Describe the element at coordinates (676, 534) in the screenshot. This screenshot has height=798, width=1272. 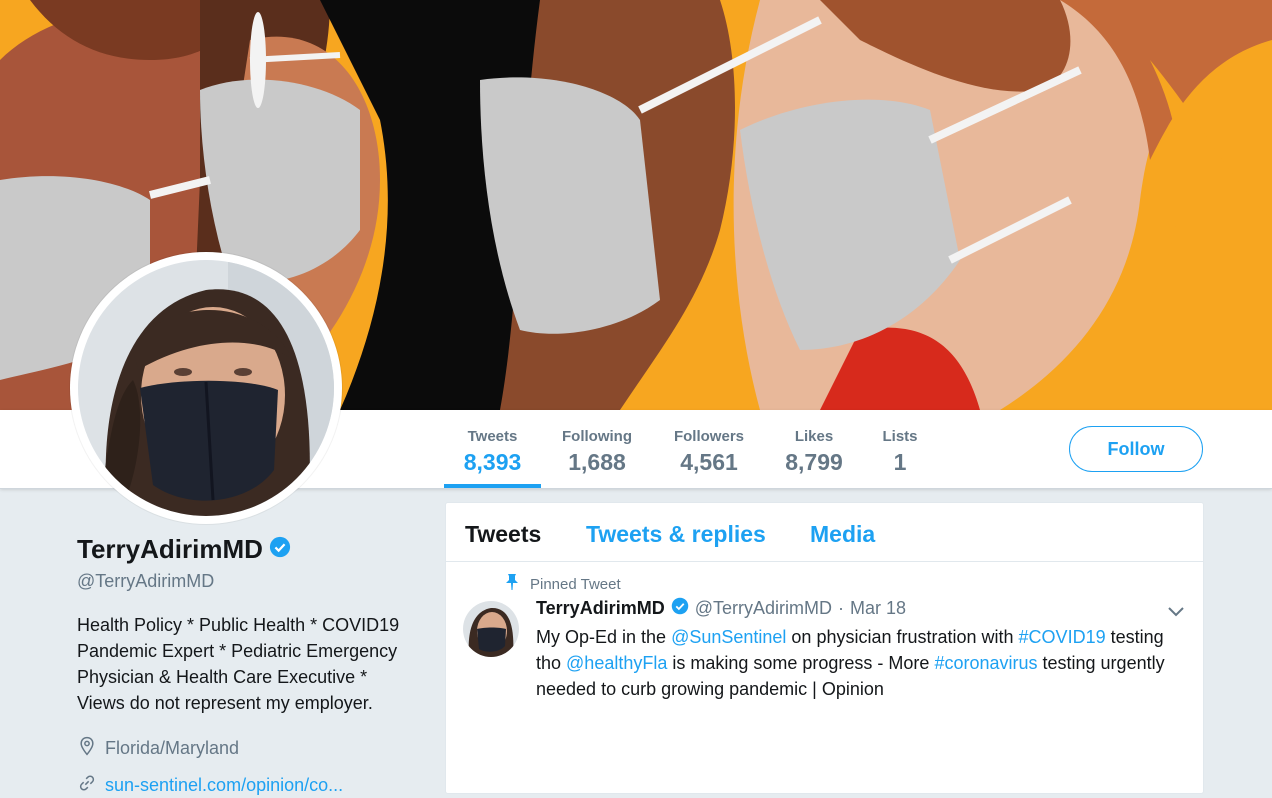
I see `tab-tweets-replies: Tweets & replies` at that location.